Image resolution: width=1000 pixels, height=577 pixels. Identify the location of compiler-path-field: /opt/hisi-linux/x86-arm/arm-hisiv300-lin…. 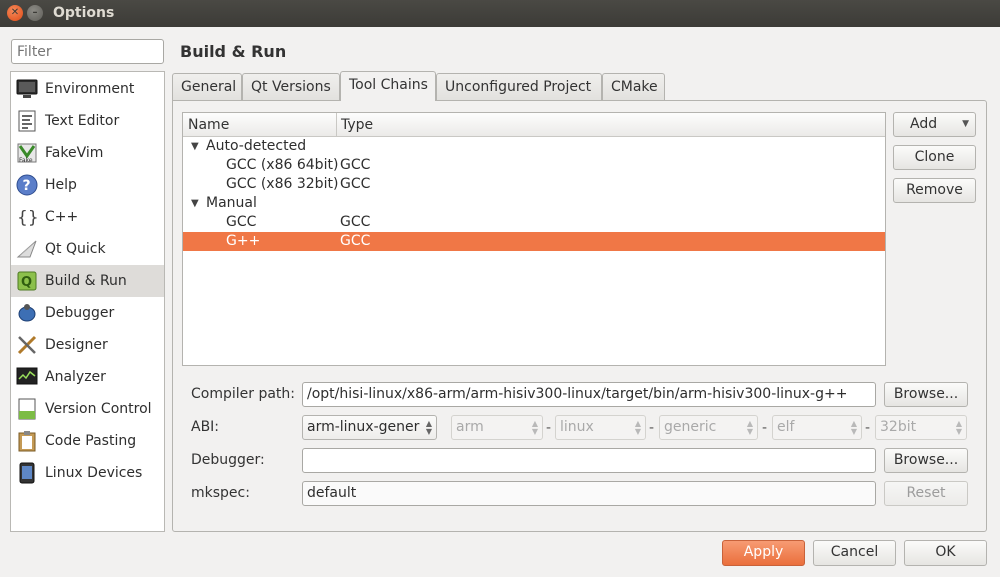
(589, 394).